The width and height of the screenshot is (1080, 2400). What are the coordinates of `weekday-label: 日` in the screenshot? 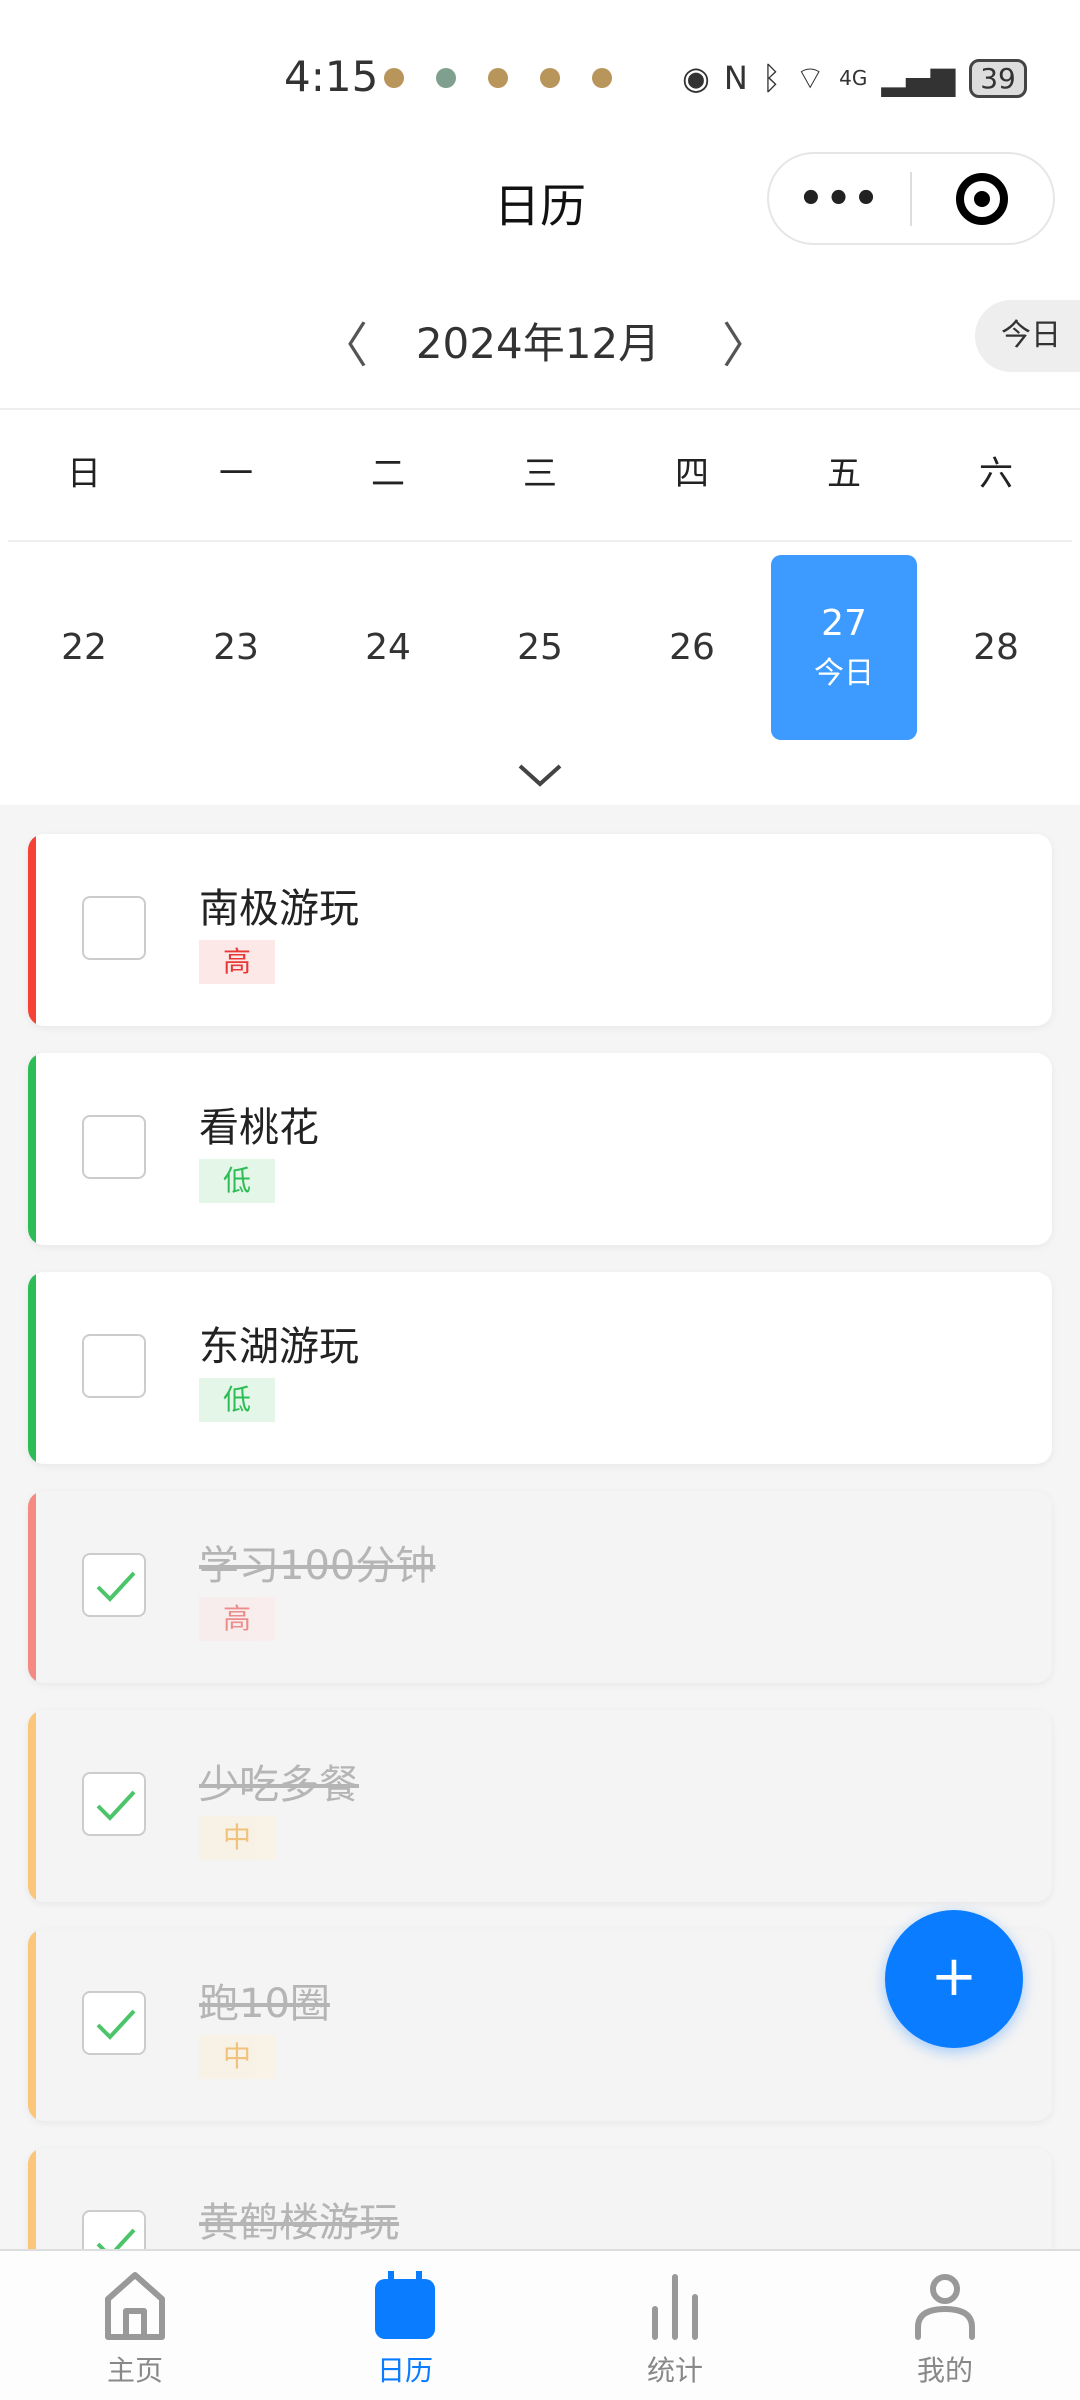 It's located at (84, 474).